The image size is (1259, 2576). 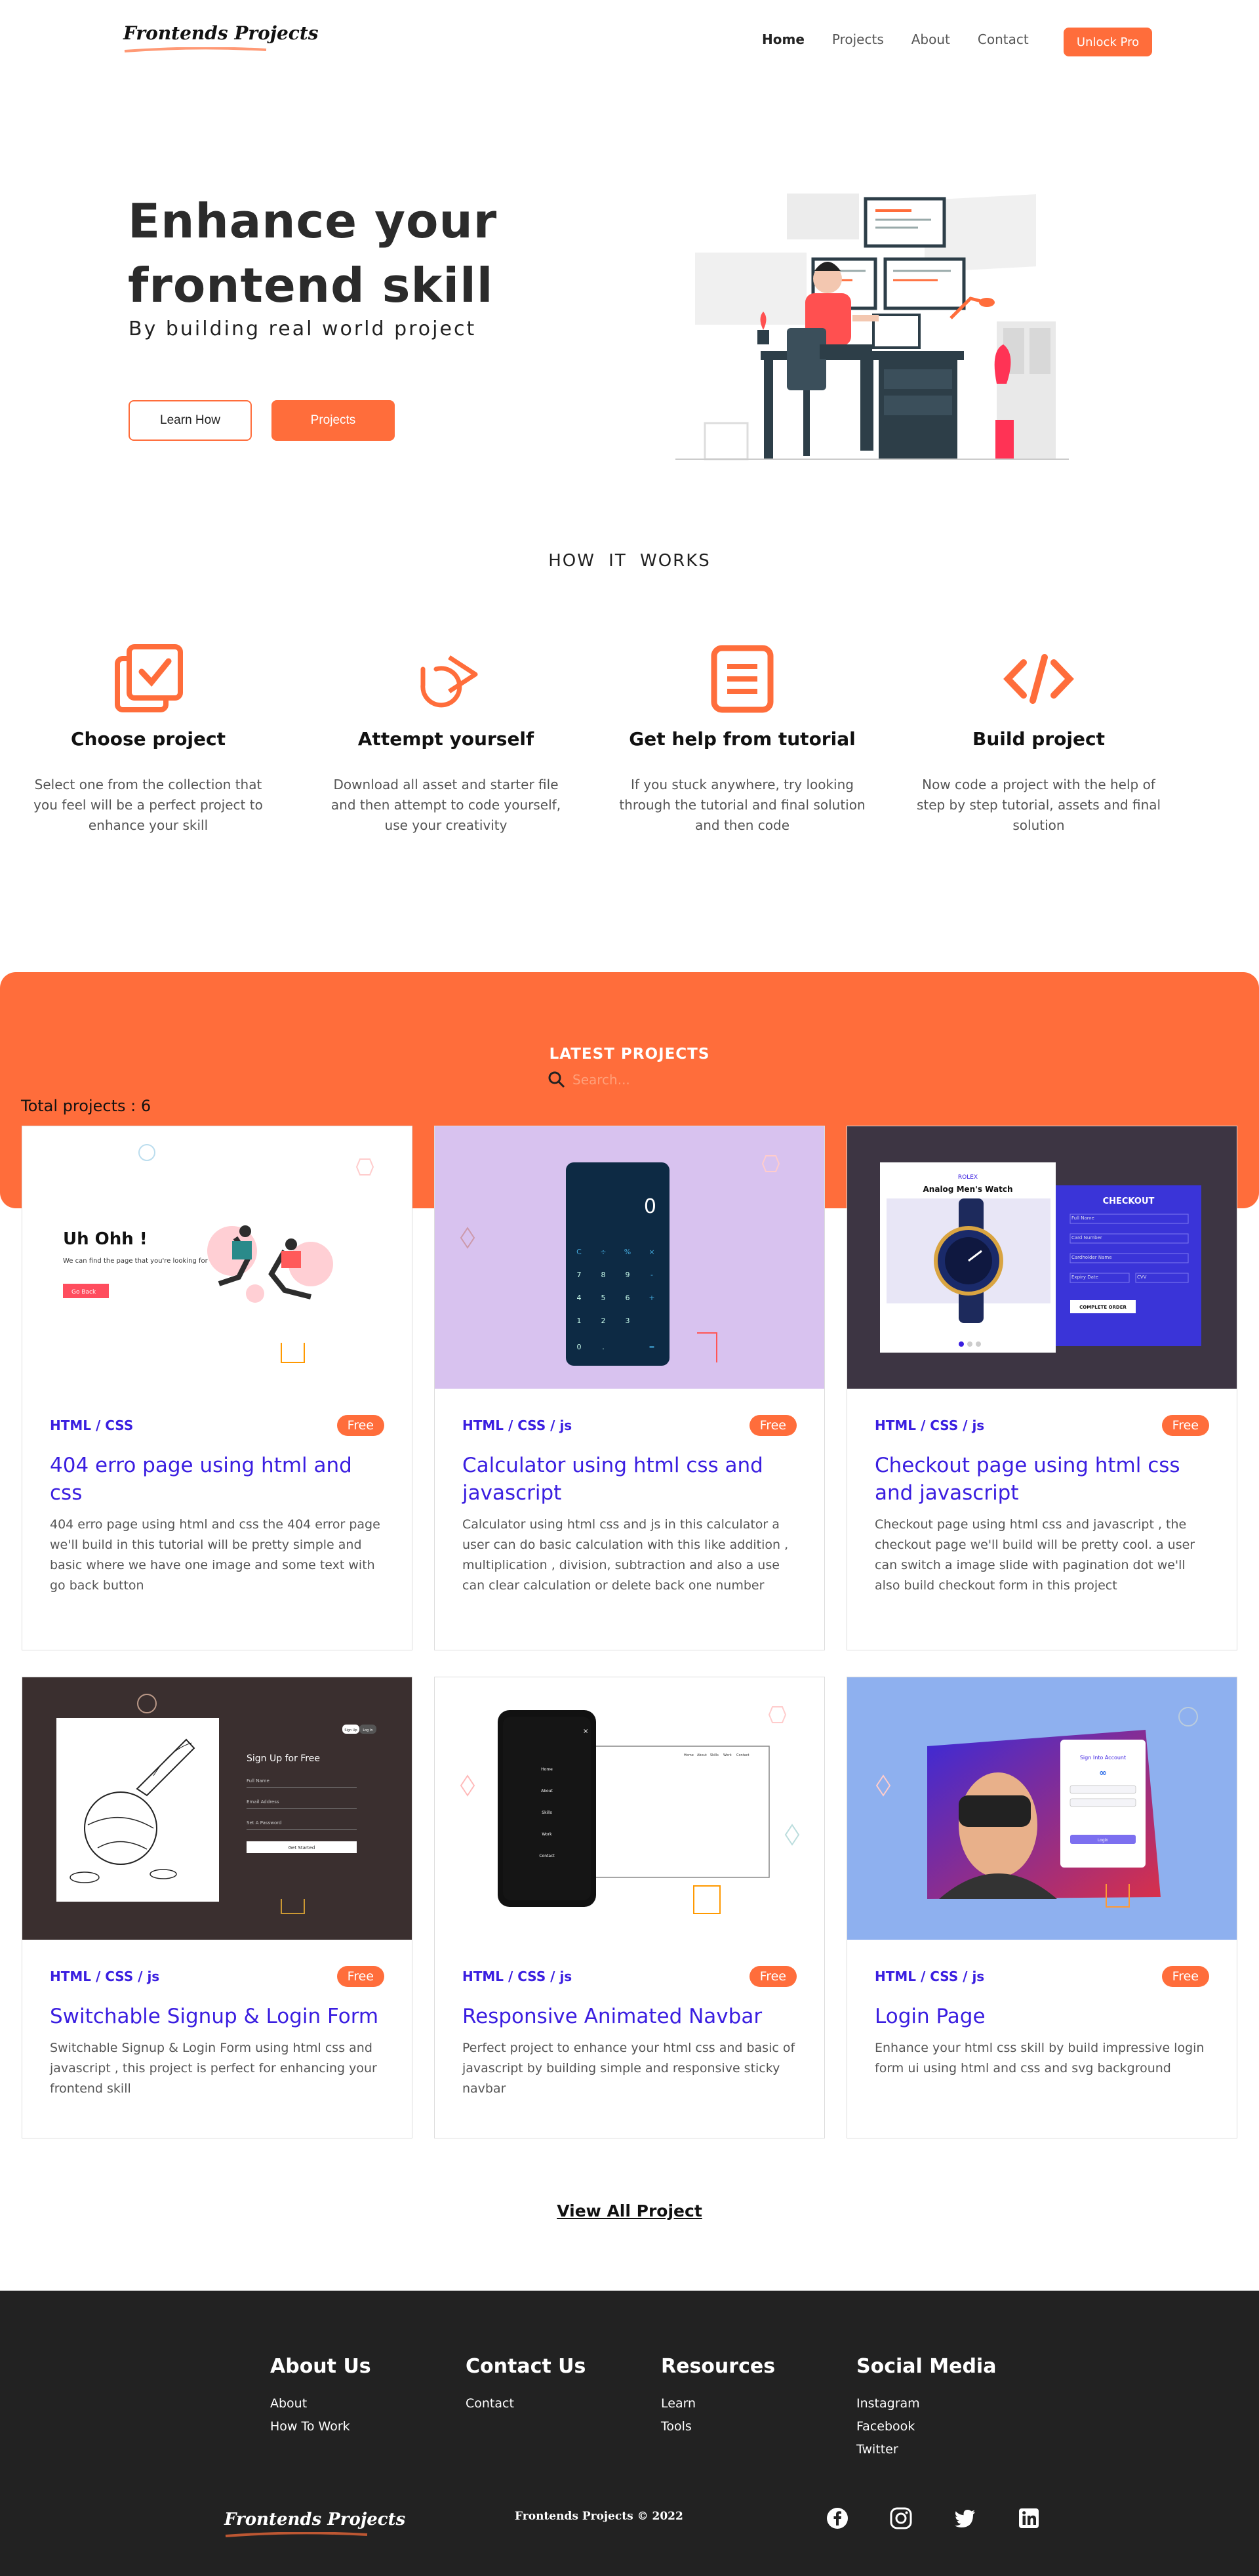 I want to click on footer-link-instagram: Instagram, so click(x=926, y=2403).